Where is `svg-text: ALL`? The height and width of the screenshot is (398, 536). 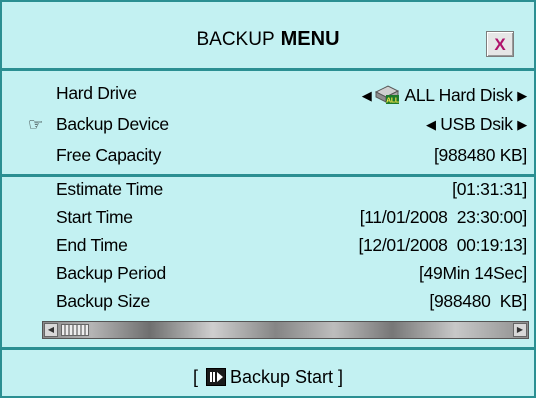 svg-text: ALL is located at coordinates (394, 101).